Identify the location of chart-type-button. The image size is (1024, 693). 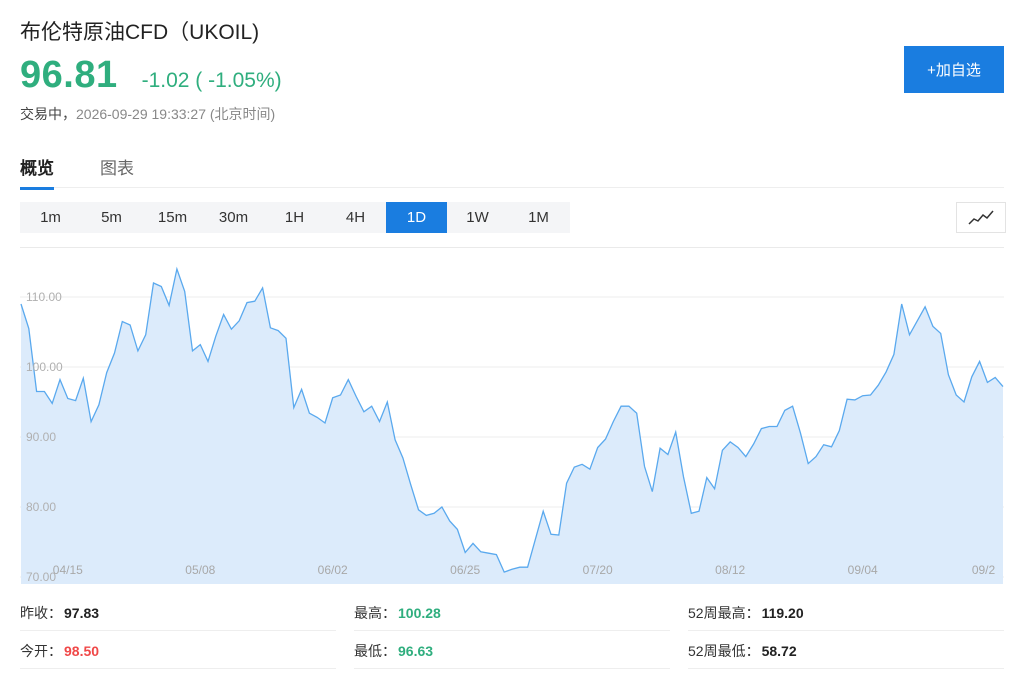
(981, 217).